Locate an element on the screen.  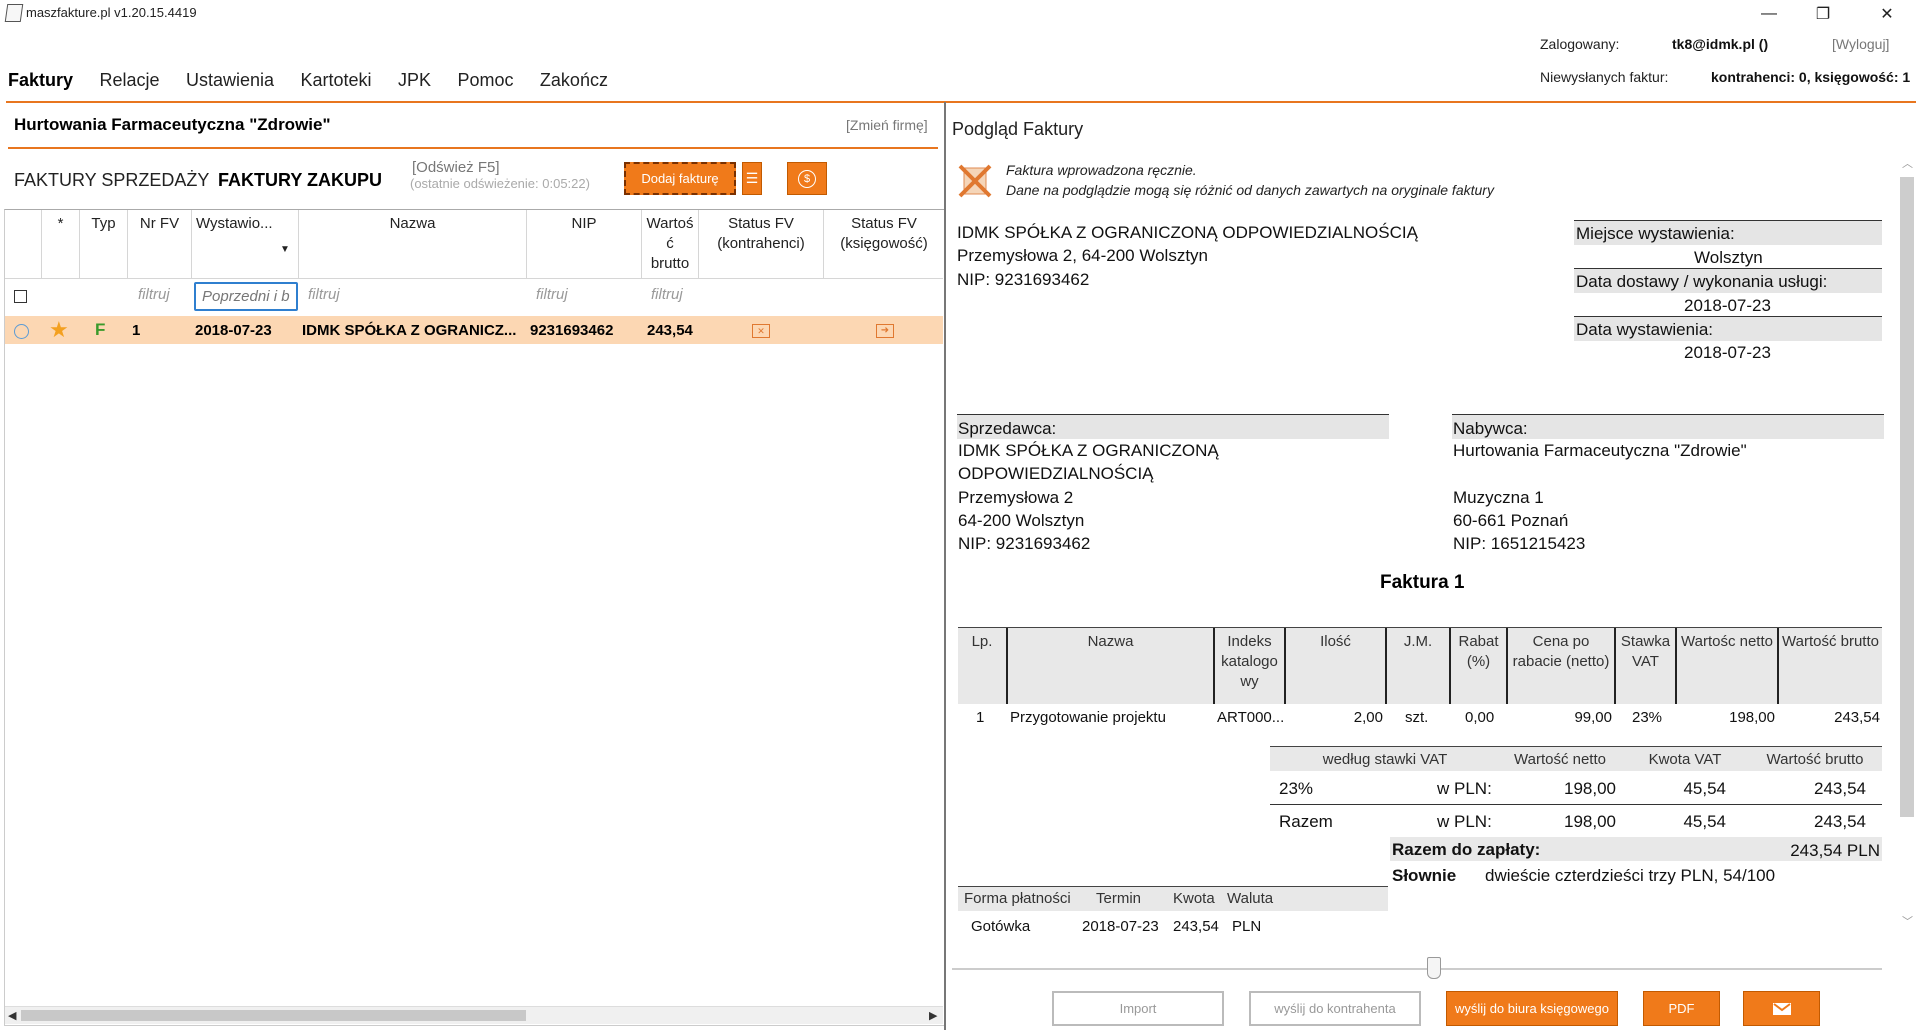
menu-faktury: Faktury is located at coordinates (40, 80).